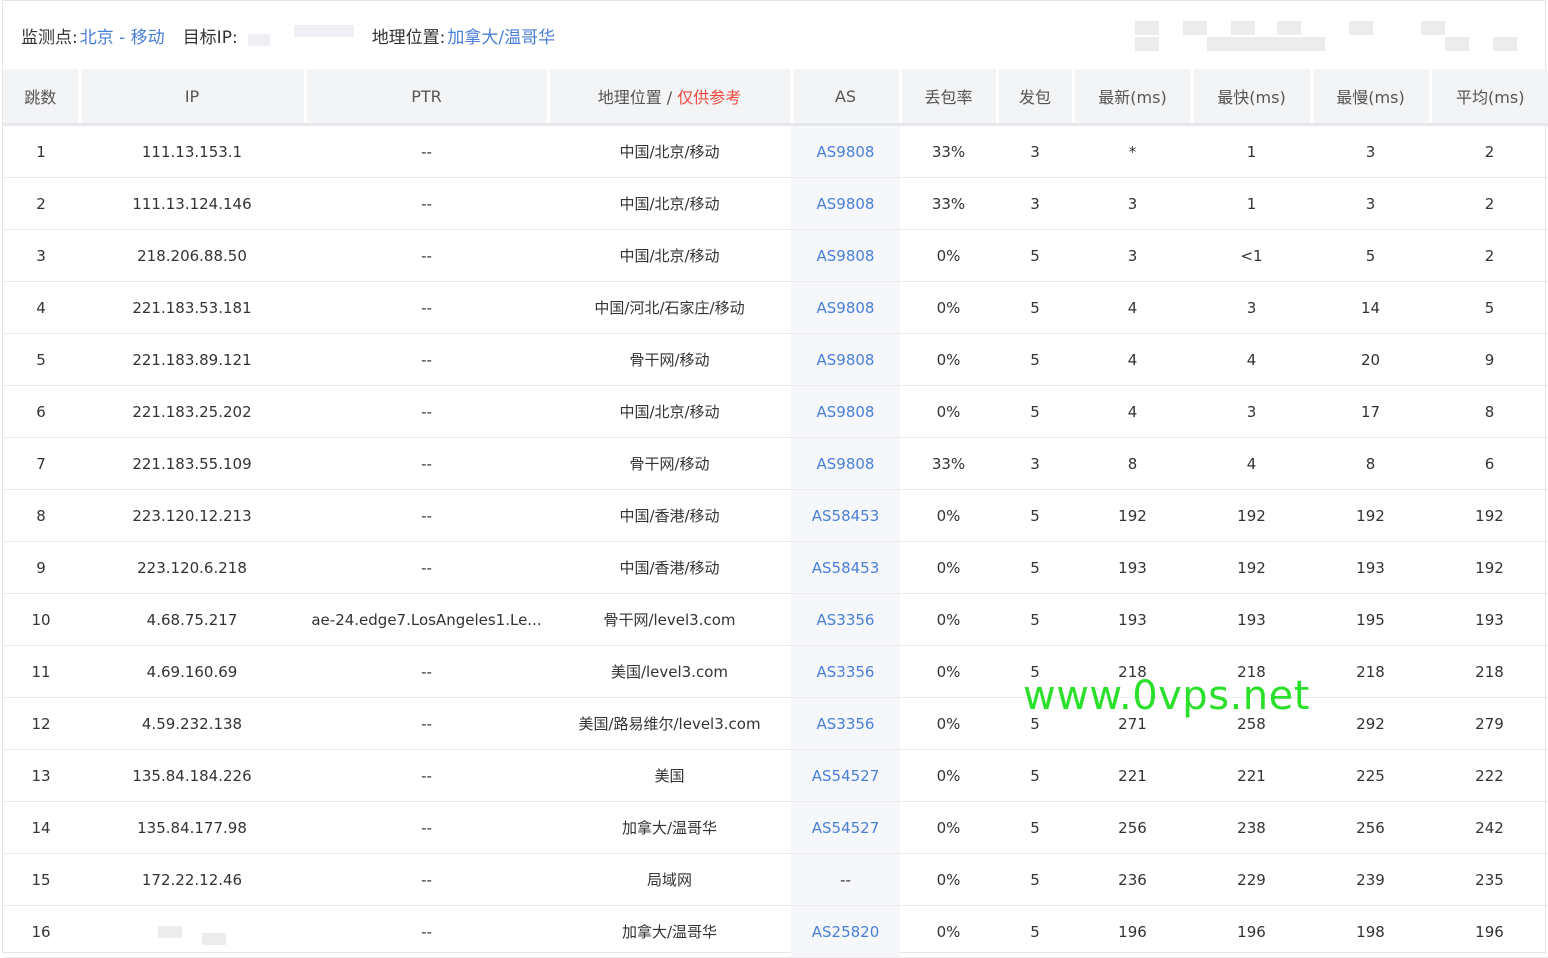  What do you see at coordinates (1489, 879) in the screenshot?
I see `cell-avg: 235` at bounding box center [1489, 879].